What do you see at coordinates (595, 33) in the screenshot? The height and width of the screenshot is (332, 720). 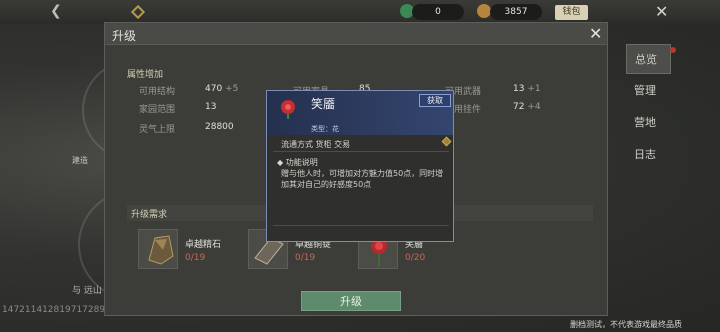 I see `dialog-close-icon: ✕` at bounding box center [595, 33].